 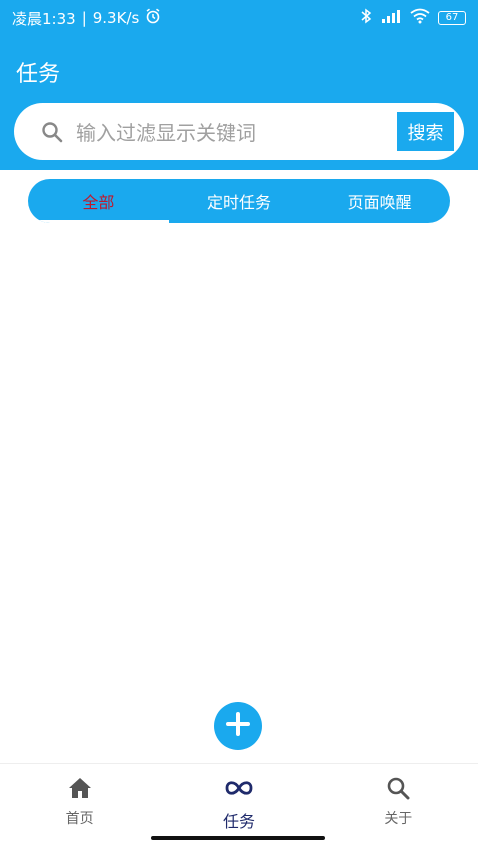 What do you see at coordinates (80, 790) in the screenshot?
I see `home-icon` at bounding box center [80, 790].